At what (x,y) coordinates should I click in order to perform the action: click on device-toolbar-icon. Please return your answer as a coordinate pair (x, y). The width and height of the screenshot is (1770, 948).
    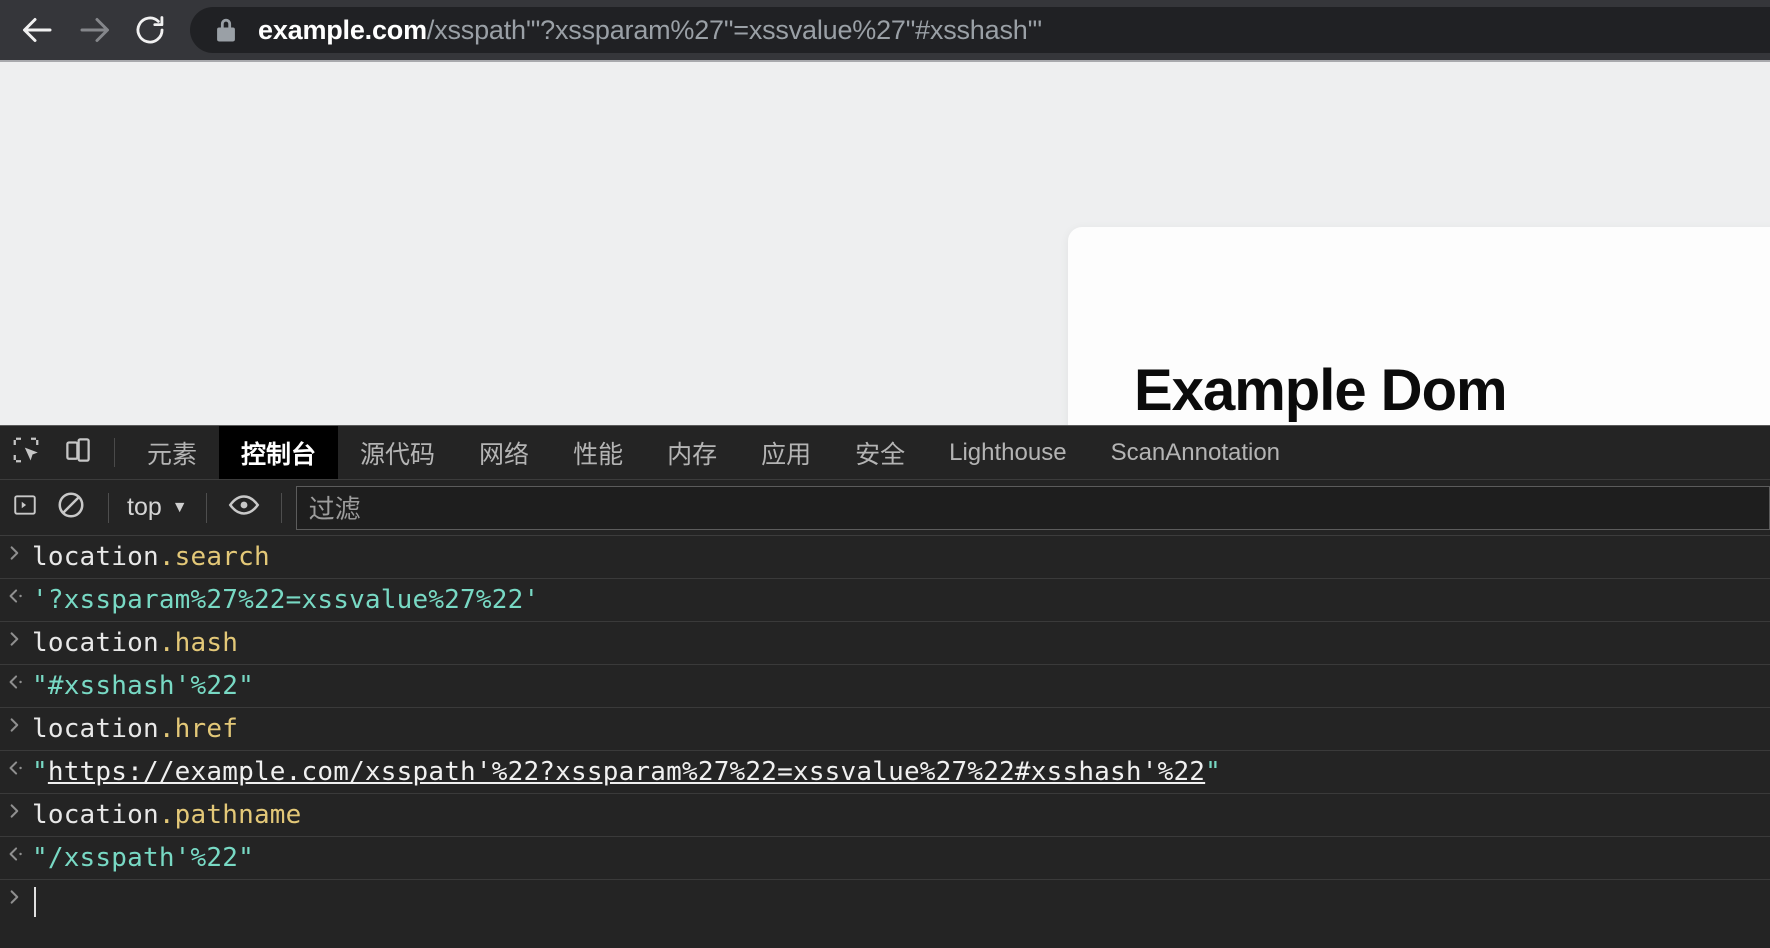
    Looking at the image, I should click on (78, 452).